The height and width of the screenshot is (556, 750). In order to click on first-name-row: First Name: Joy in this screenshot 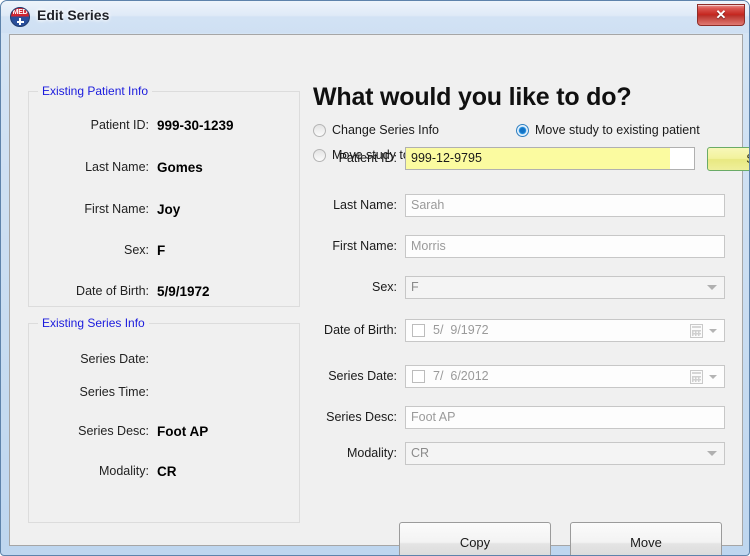, I will do `click(164, 211)`.